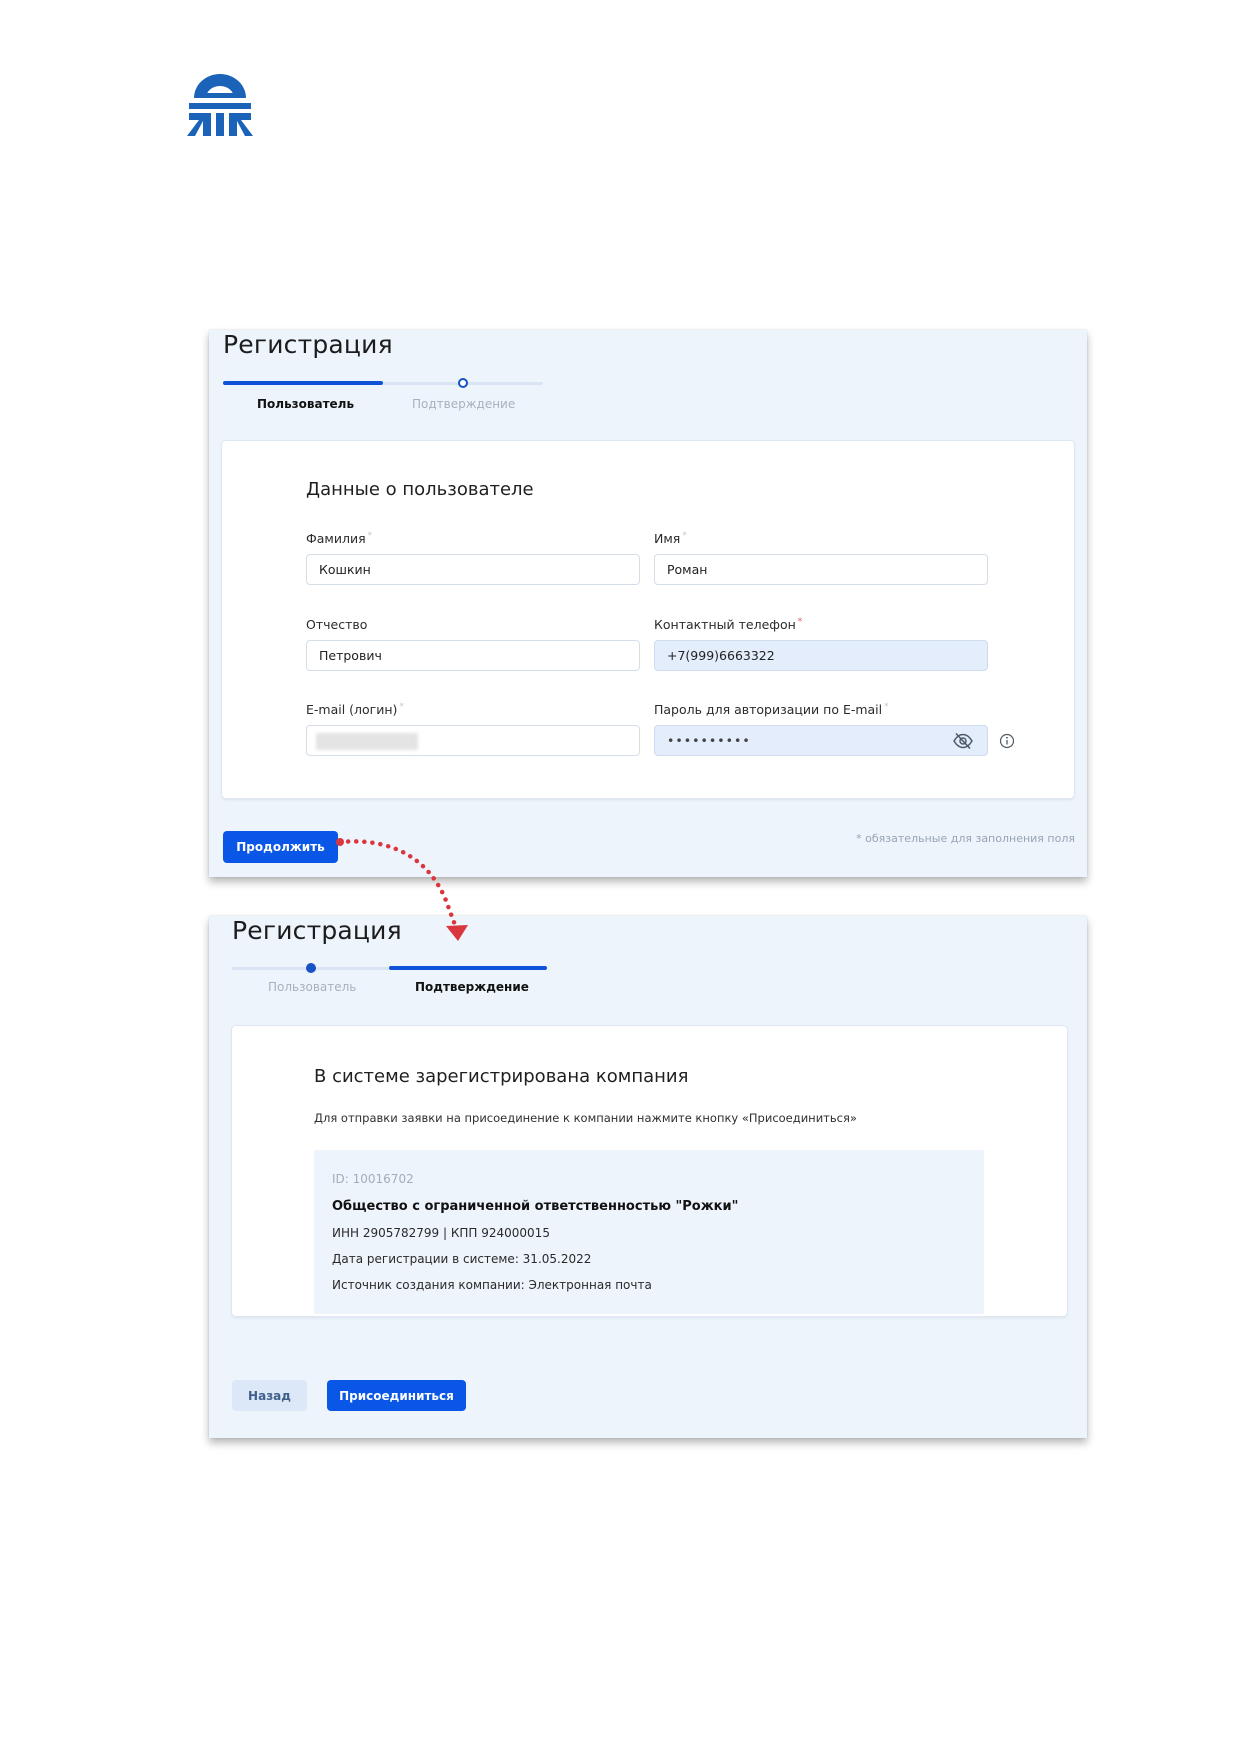  I want to click on phone-label: Контактный телефон *, so click(728, 624).